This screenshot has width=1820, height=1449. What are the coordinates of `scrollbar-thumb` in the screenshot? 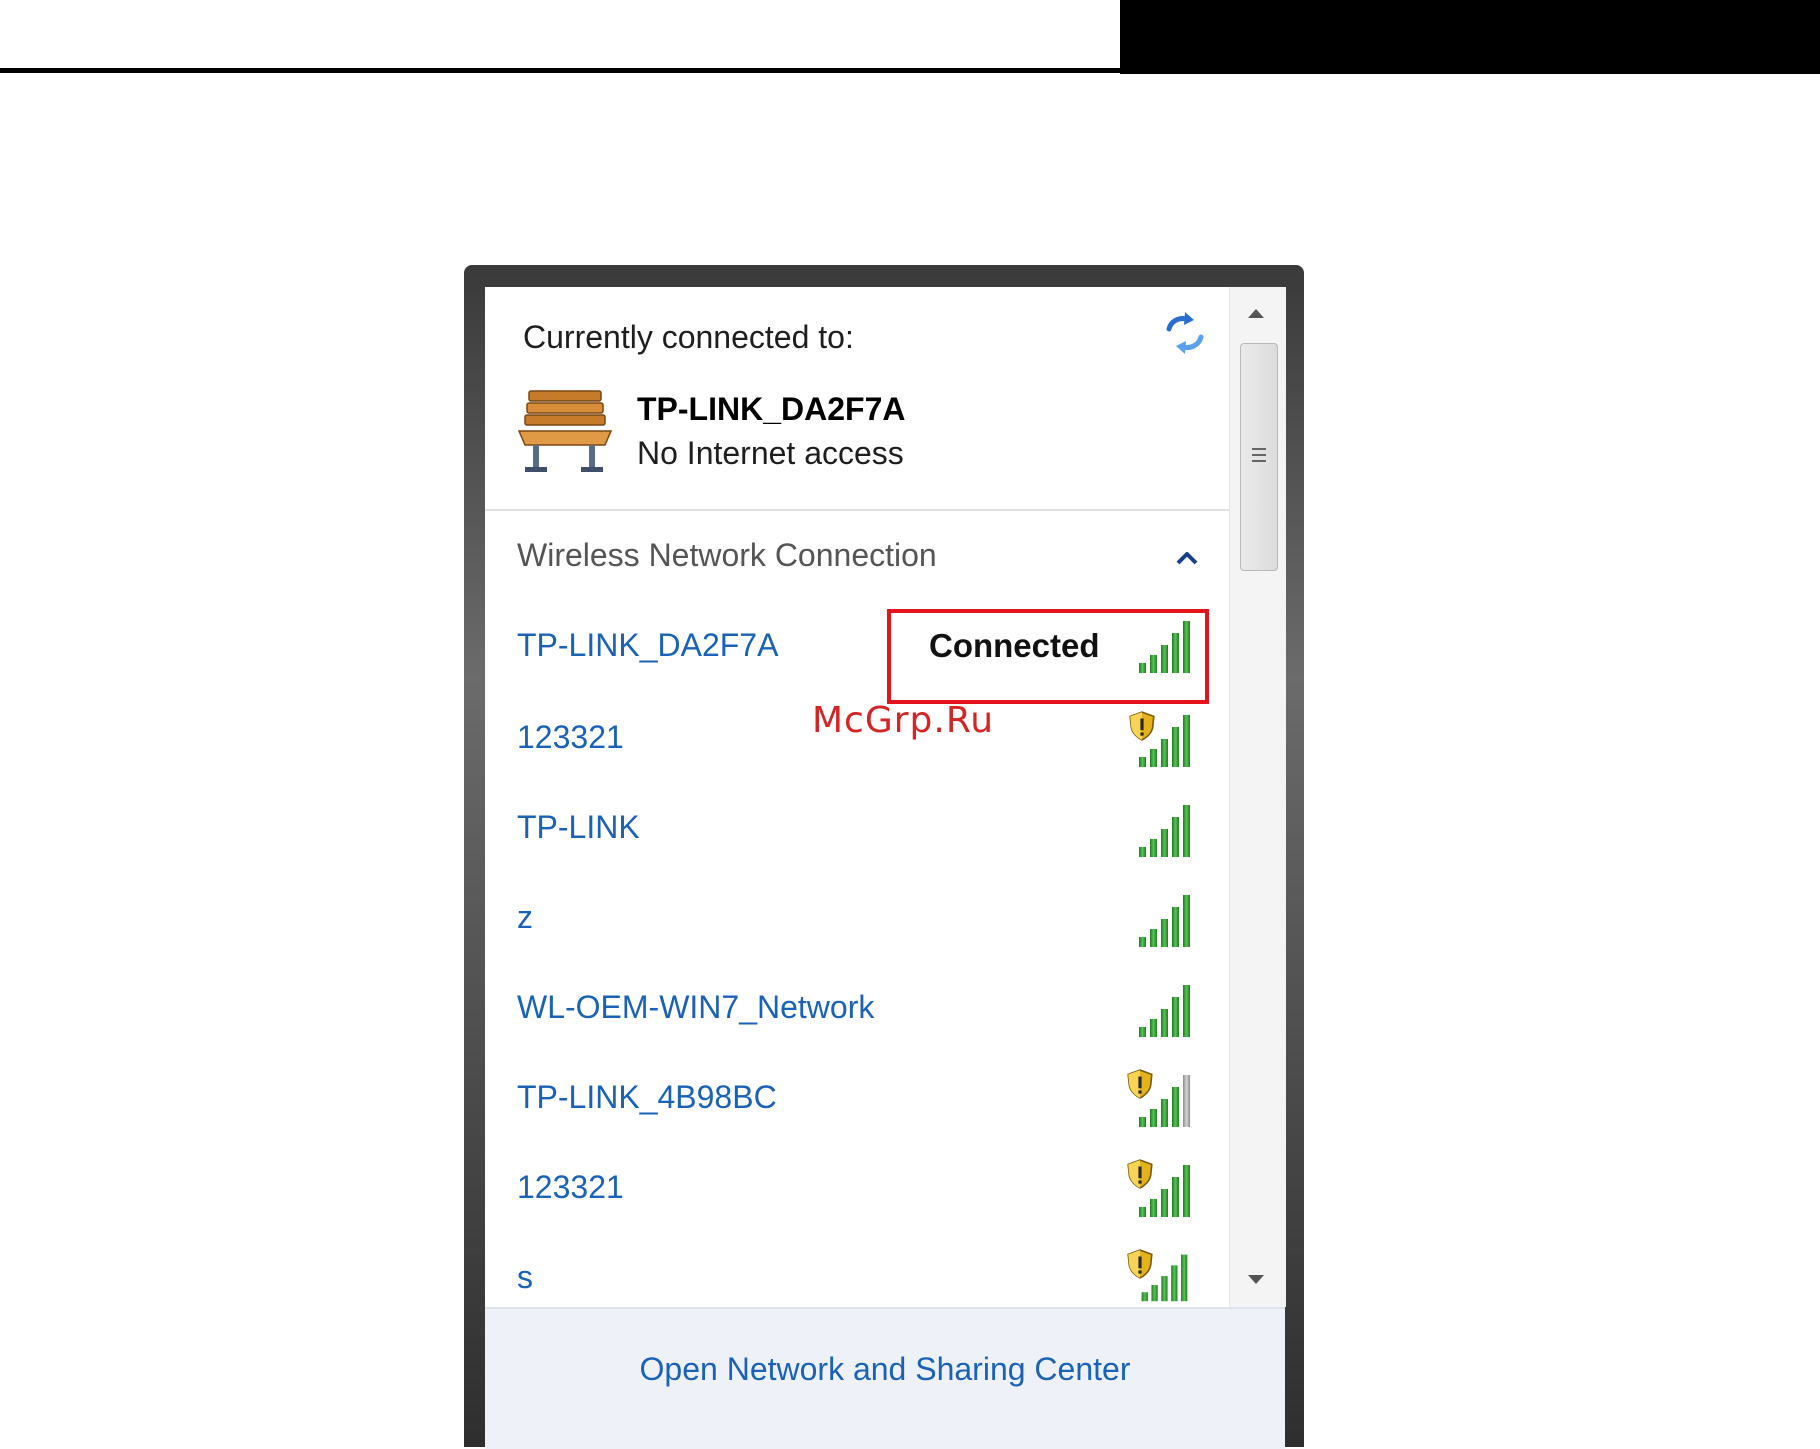 It's located at (1259, 457).